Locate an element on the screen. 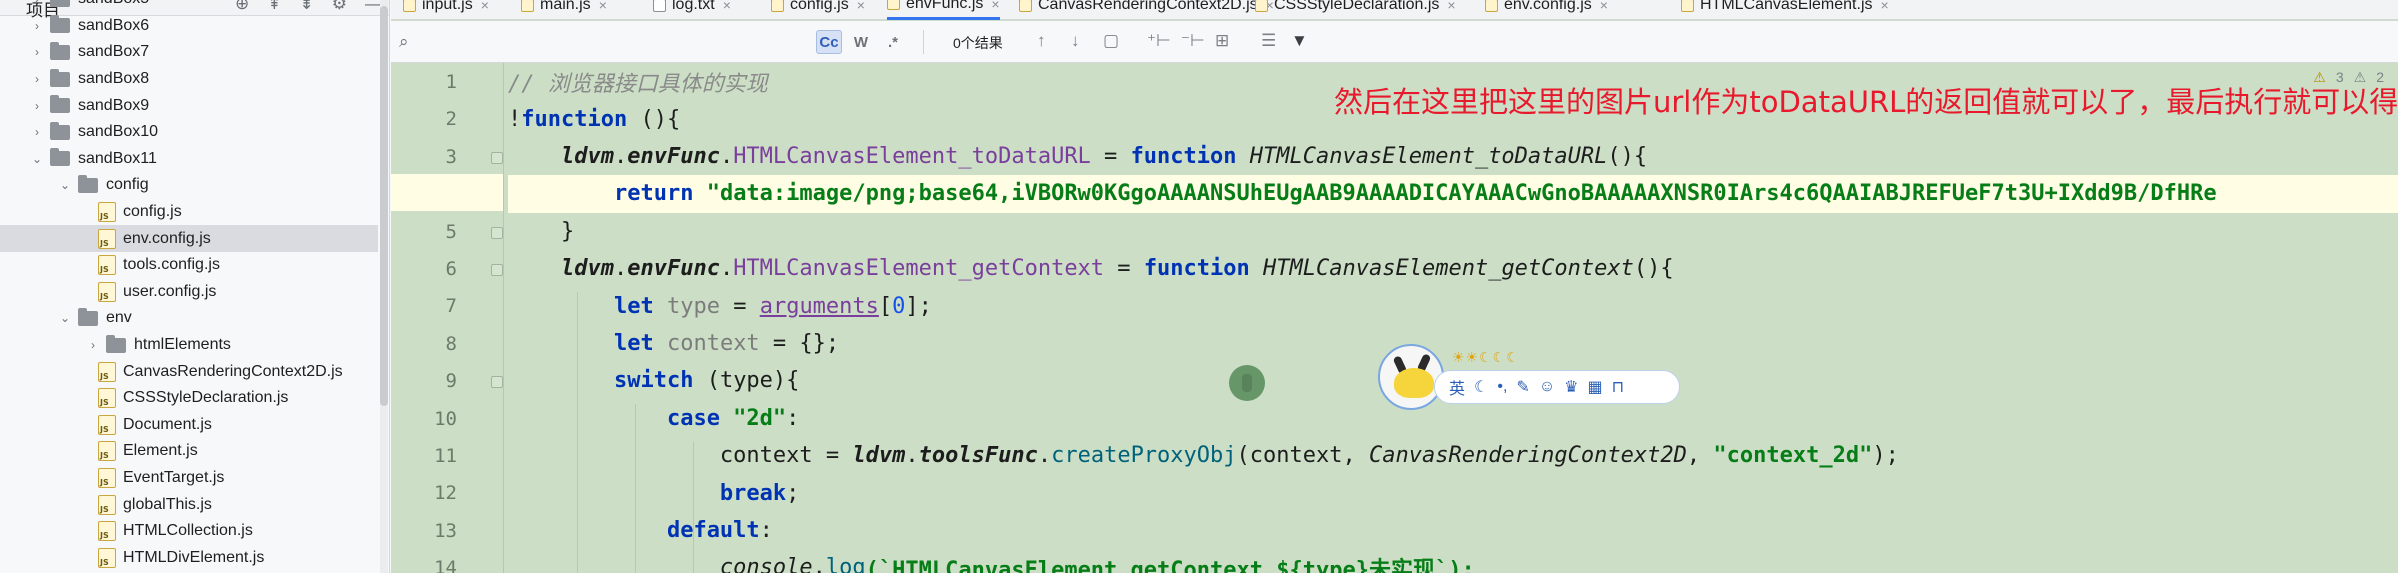 Image resolution: width=2398 pixels, height=573 pixels. tree-folder: ⌄ env is located at coordinates (189, 318).